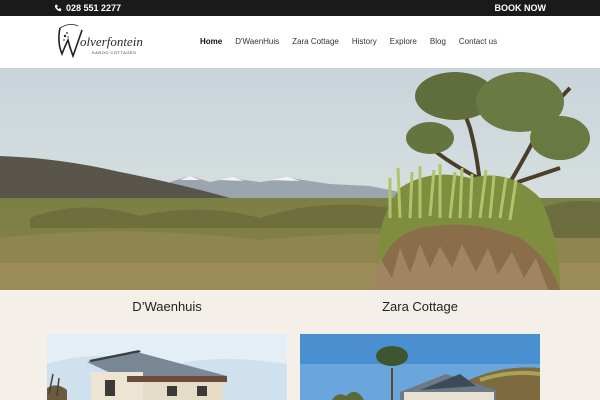  What do you see at coordinates (521, 8) in the screenshot?
I see `book-now-link: BOOK NOW` at bounding box center [521, 8].